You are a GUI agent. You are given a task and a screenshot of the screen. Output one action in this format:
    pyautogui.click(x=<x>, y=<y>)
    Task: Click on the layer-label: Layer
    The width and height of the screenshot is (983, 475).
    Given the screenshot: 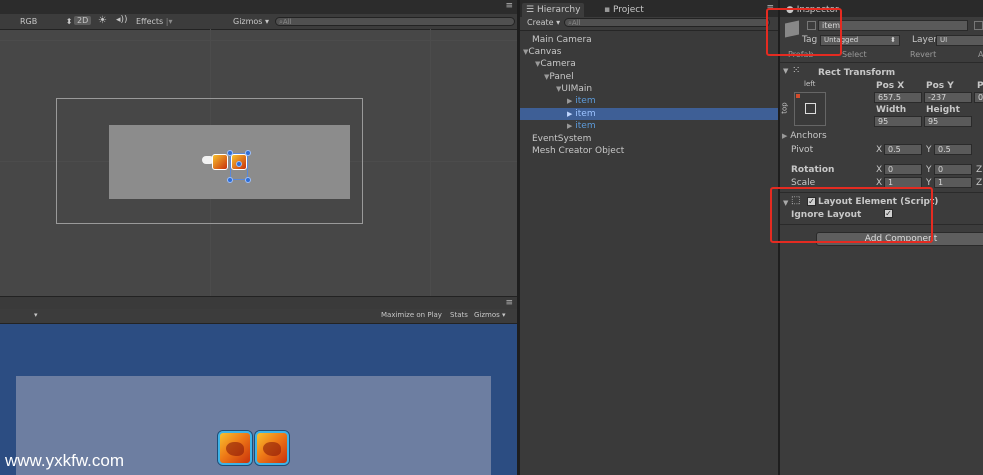 What is the action you would take?
    pyautogui.click(x=925, y=40)
    